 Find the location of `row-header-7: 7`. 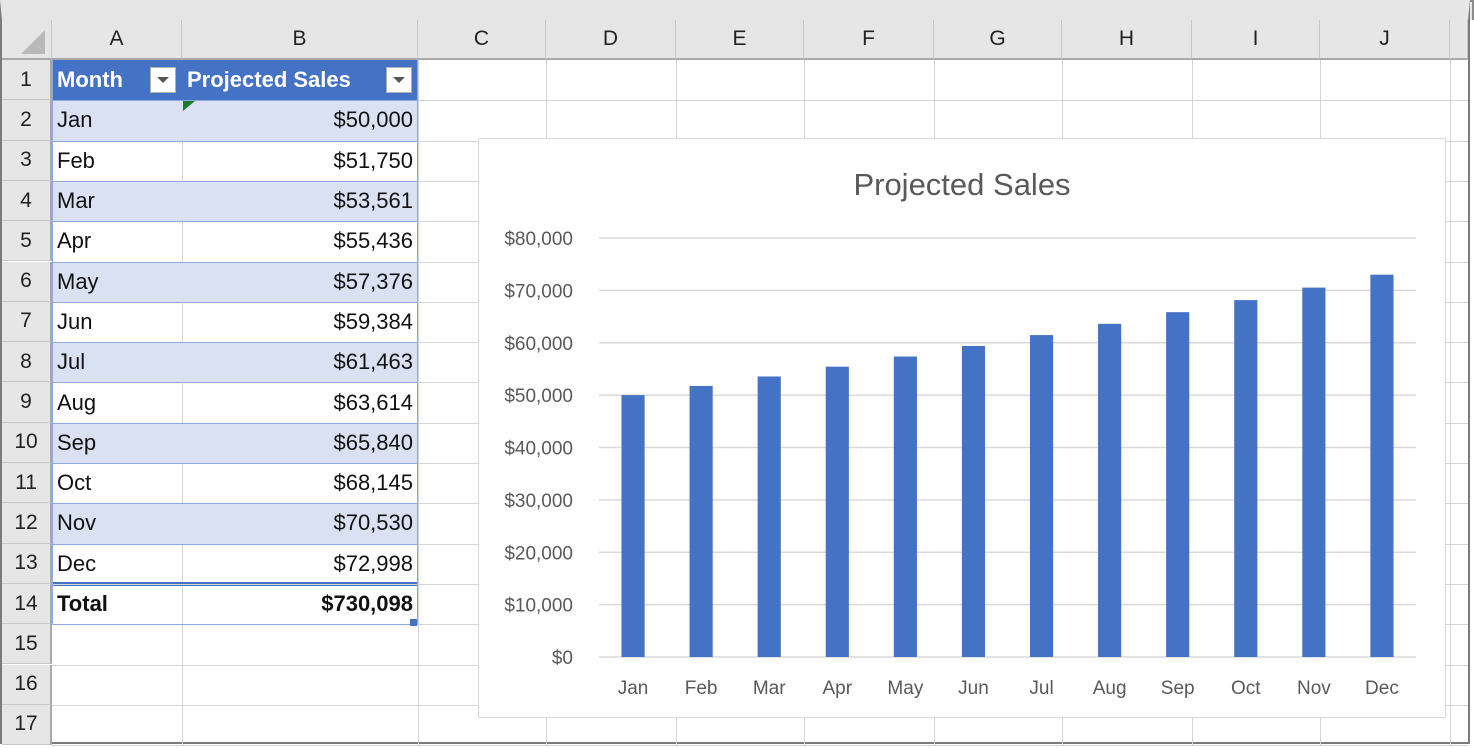

row-header-7: 7 is located at coordinates (27, 322).